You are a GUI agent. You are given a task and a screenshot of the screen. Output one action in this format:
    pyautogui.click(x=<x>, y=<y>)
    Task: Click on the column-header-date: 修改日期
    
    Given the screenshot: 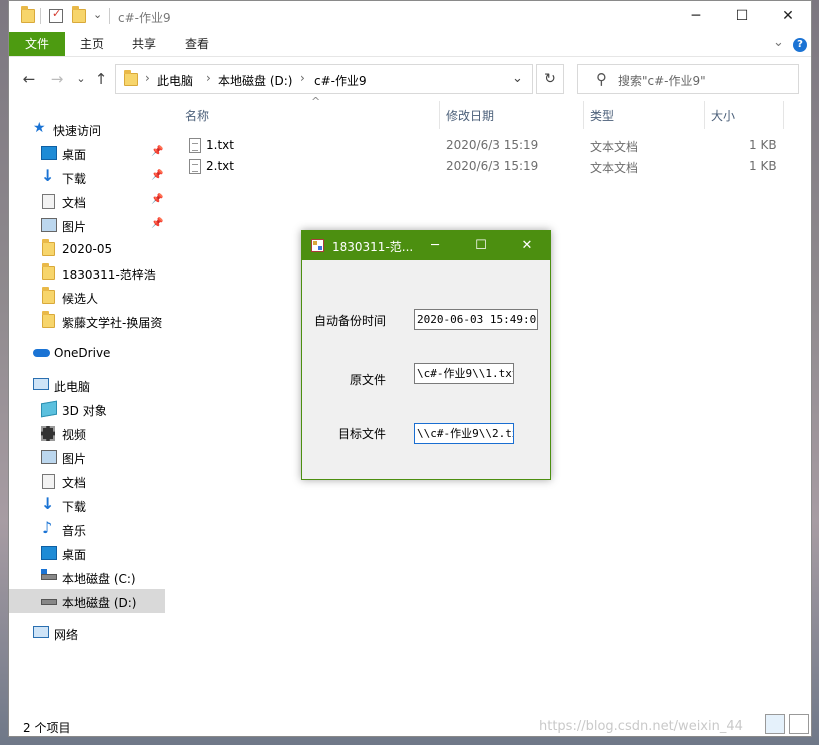 What is the action you would take?
    pyautogui.click(x=470, y=115)
    